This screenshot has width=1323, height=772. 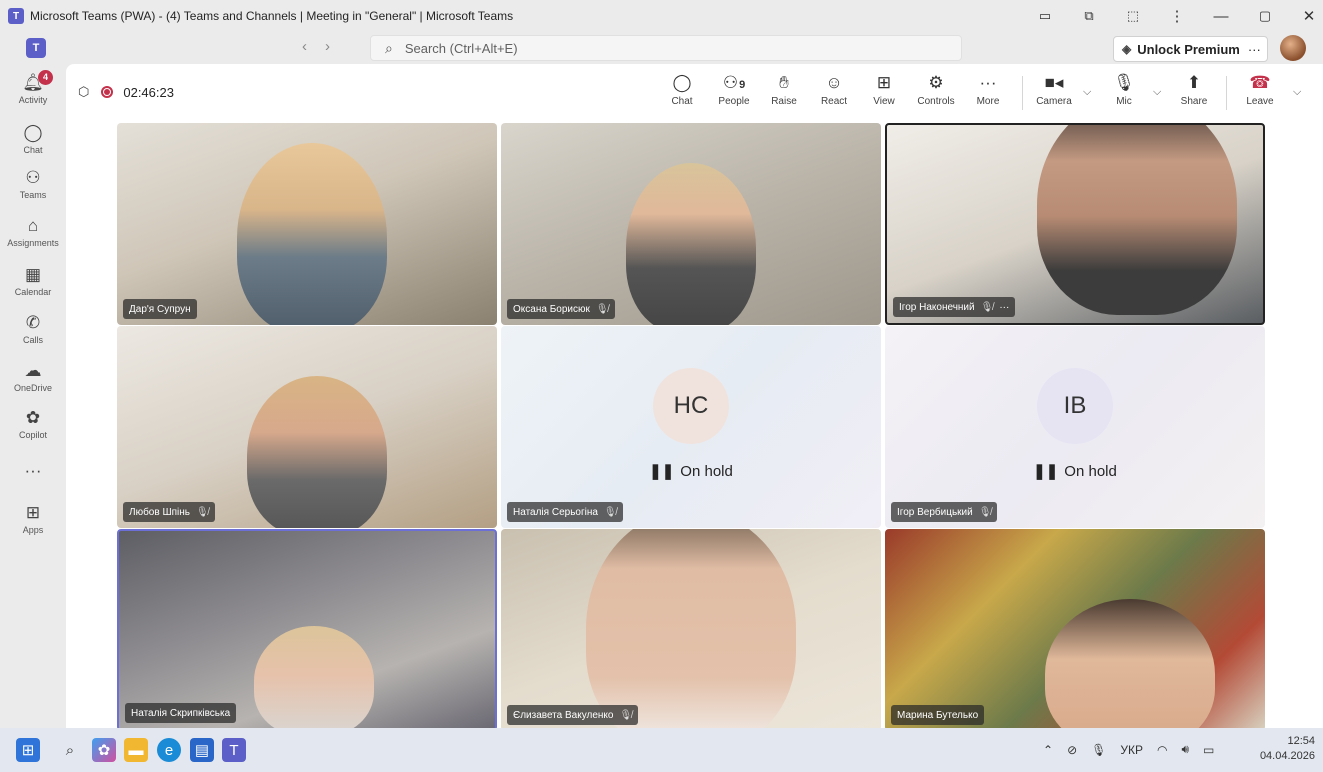 I want to click on store-icon: ▤, so click(x=202, y=750).